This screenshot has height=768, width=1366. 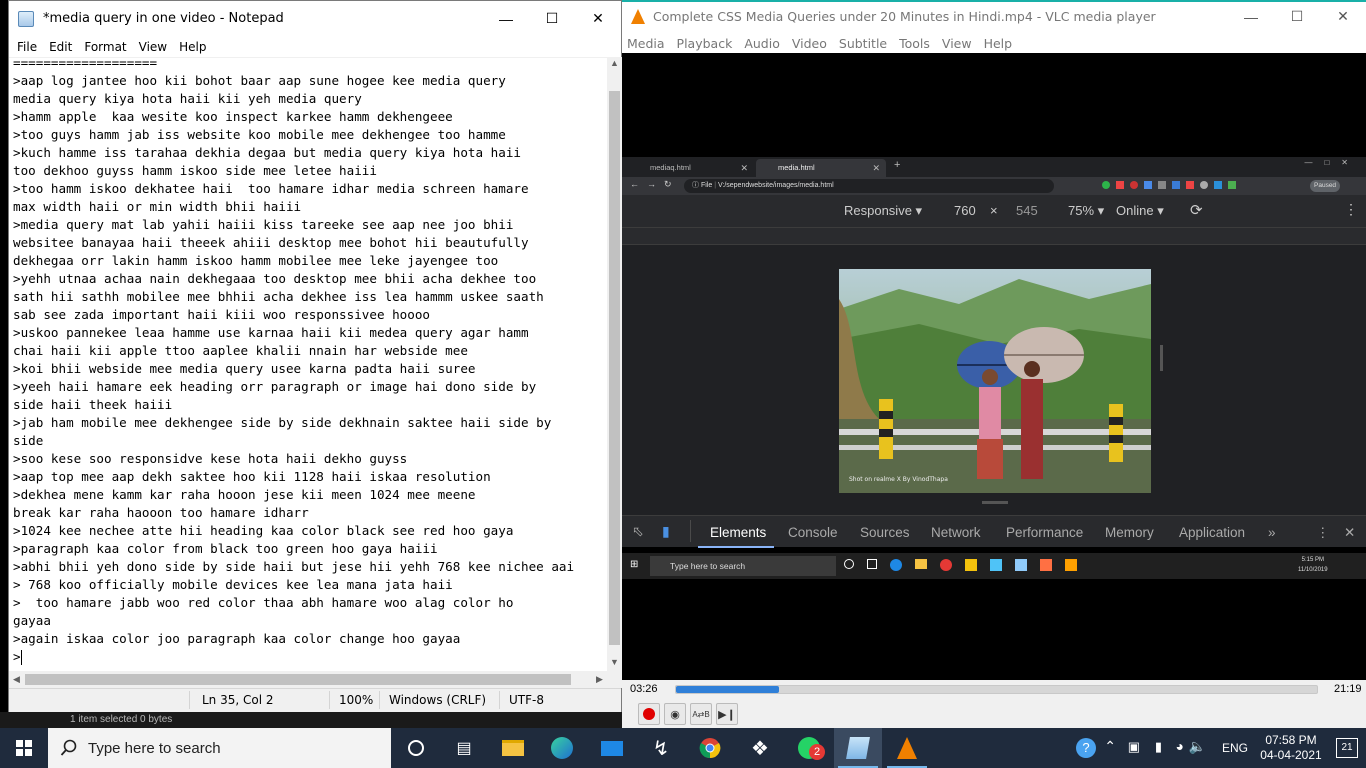 What do you see at coordinates (1323, 532) in the screenshot?
I see `devtools-menu-icon: ⋮` at bounding box center [1323, 532].